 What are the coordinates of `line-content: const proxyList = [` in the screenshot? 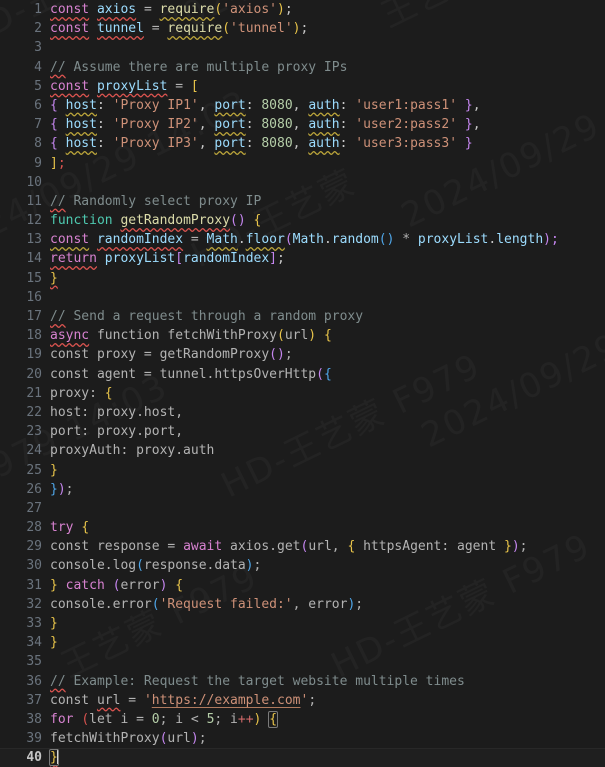 It's located at (124, 86).